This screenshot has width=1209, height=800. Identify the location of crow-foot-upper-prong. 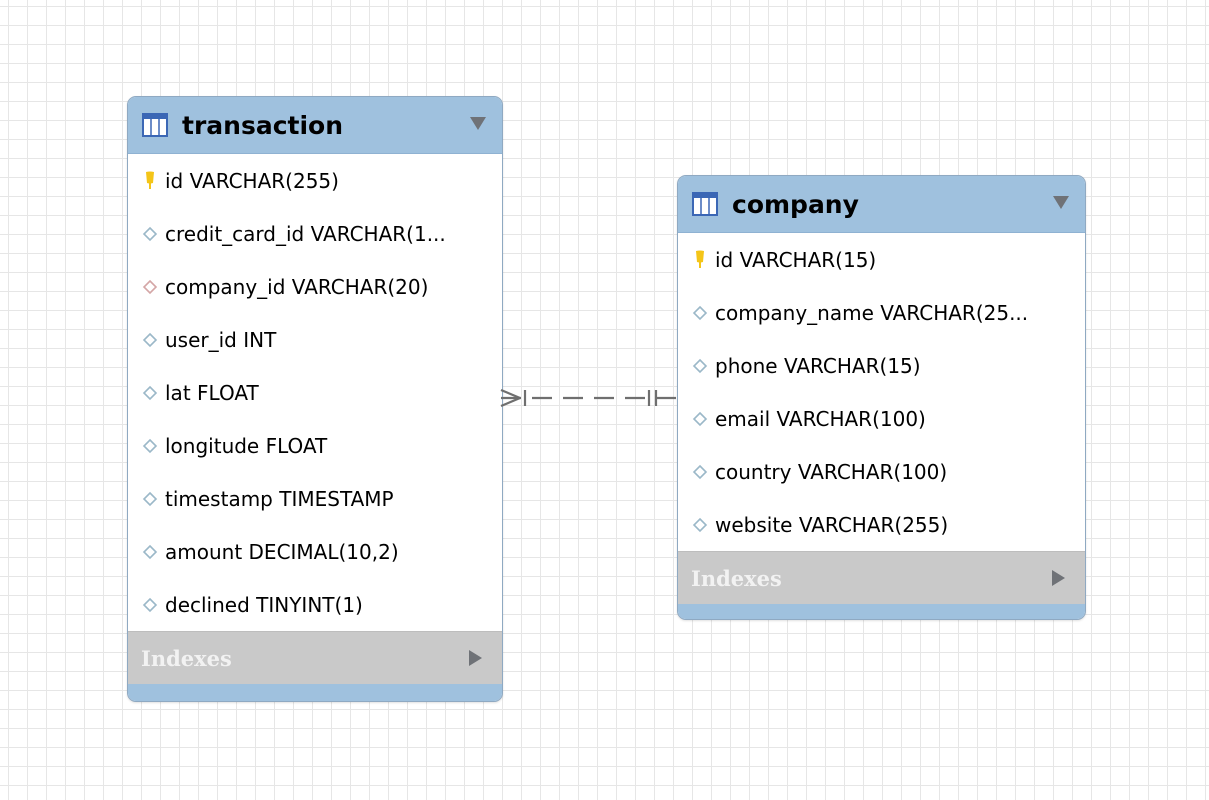
(510, 394).